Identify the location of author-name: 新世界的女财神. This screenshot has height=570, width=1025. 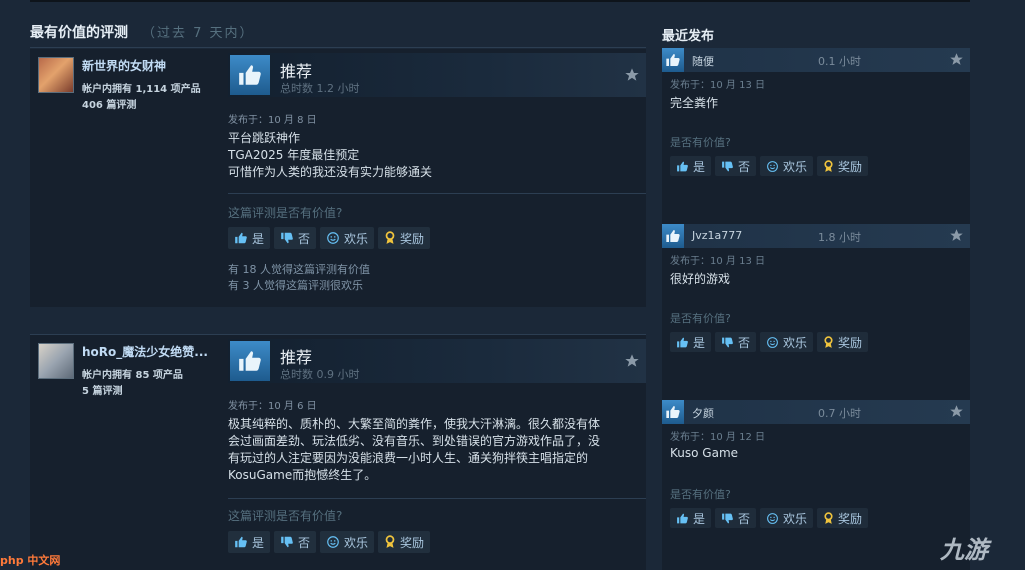
(149, 65).